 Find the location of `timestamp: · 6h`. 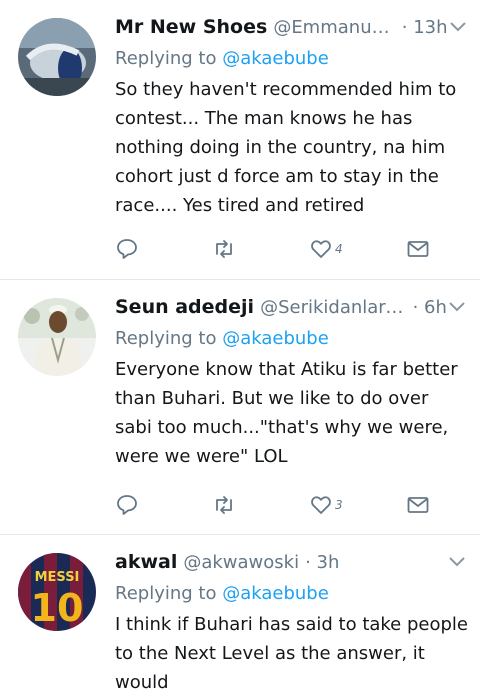

timestamp: · 6h is located at coordinates (430, 307).